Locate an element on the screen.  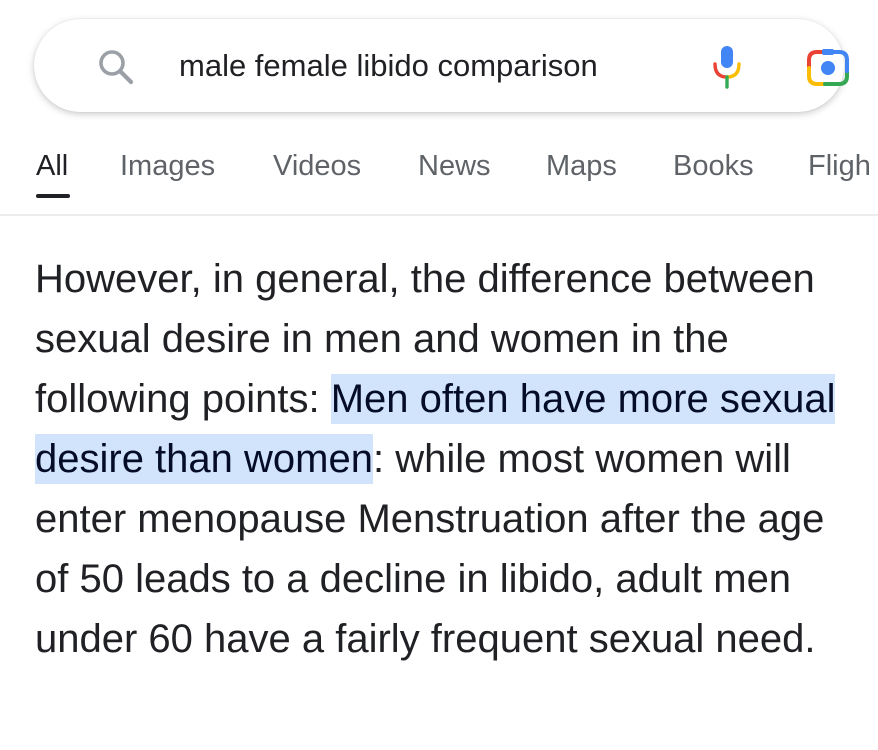
tab-flights: Fligh is located at coordinates (839, 166).